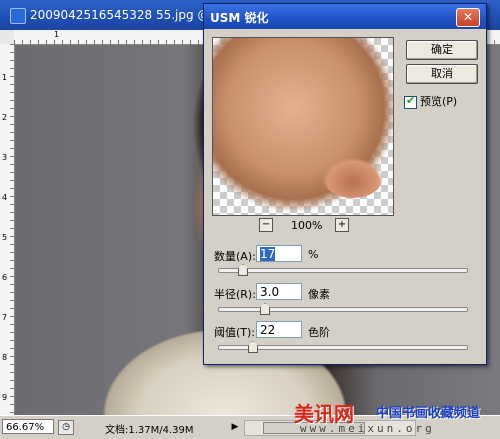 The image size is (500, 439). I want to click on close-button: ✕, so click(468, 17).